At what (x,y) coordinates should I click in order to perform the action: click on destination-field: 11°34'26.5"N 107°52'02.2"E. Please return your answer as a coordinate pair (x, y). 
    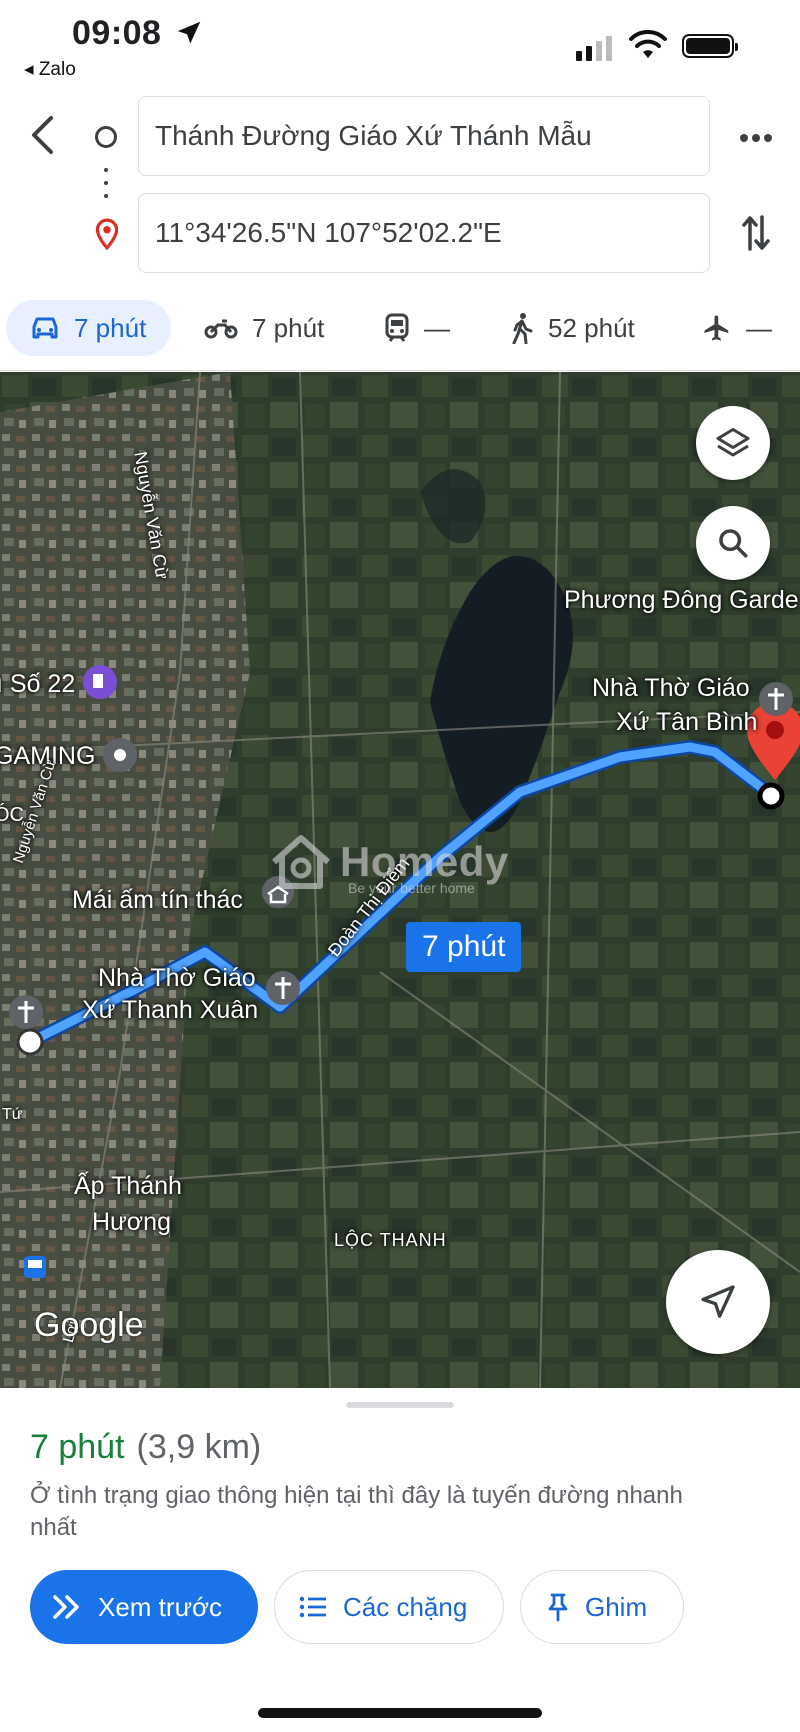
    Looking at the image, I should click on (424, 233).